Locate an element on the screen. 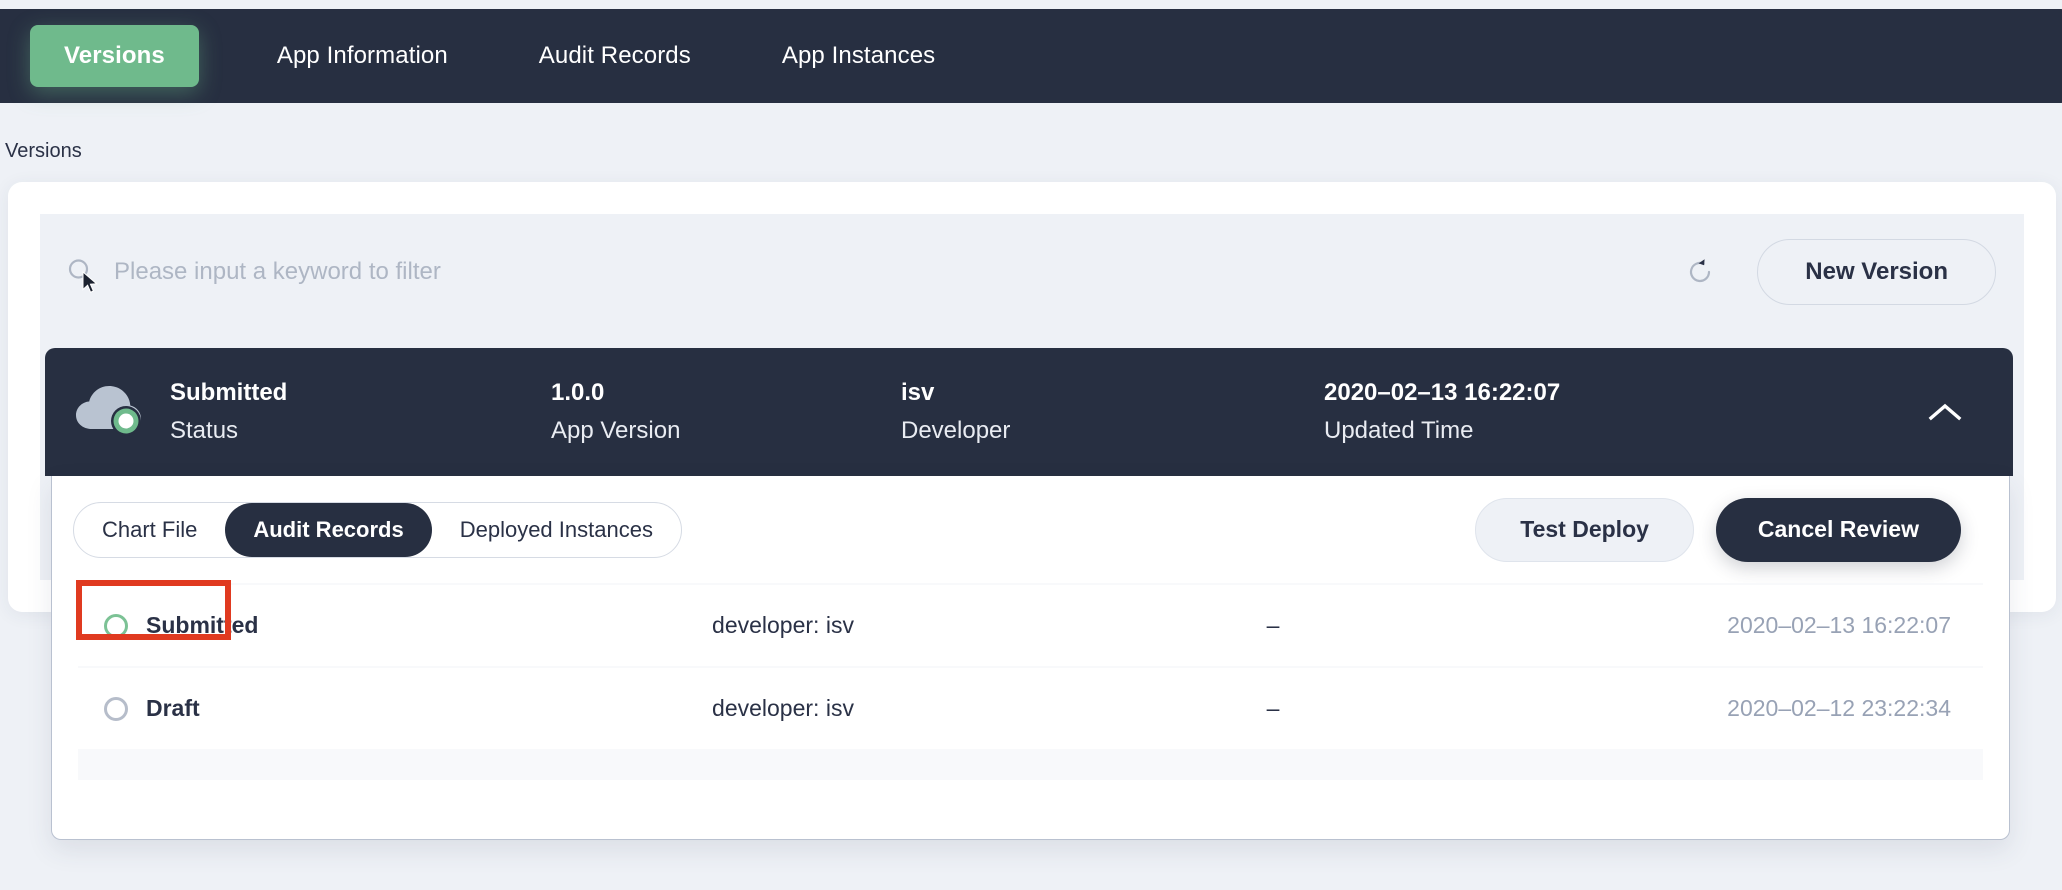 This screenshot has height=890, width=2062. tab-app-instances-label: App Instances is located at coordinates (858, 55).